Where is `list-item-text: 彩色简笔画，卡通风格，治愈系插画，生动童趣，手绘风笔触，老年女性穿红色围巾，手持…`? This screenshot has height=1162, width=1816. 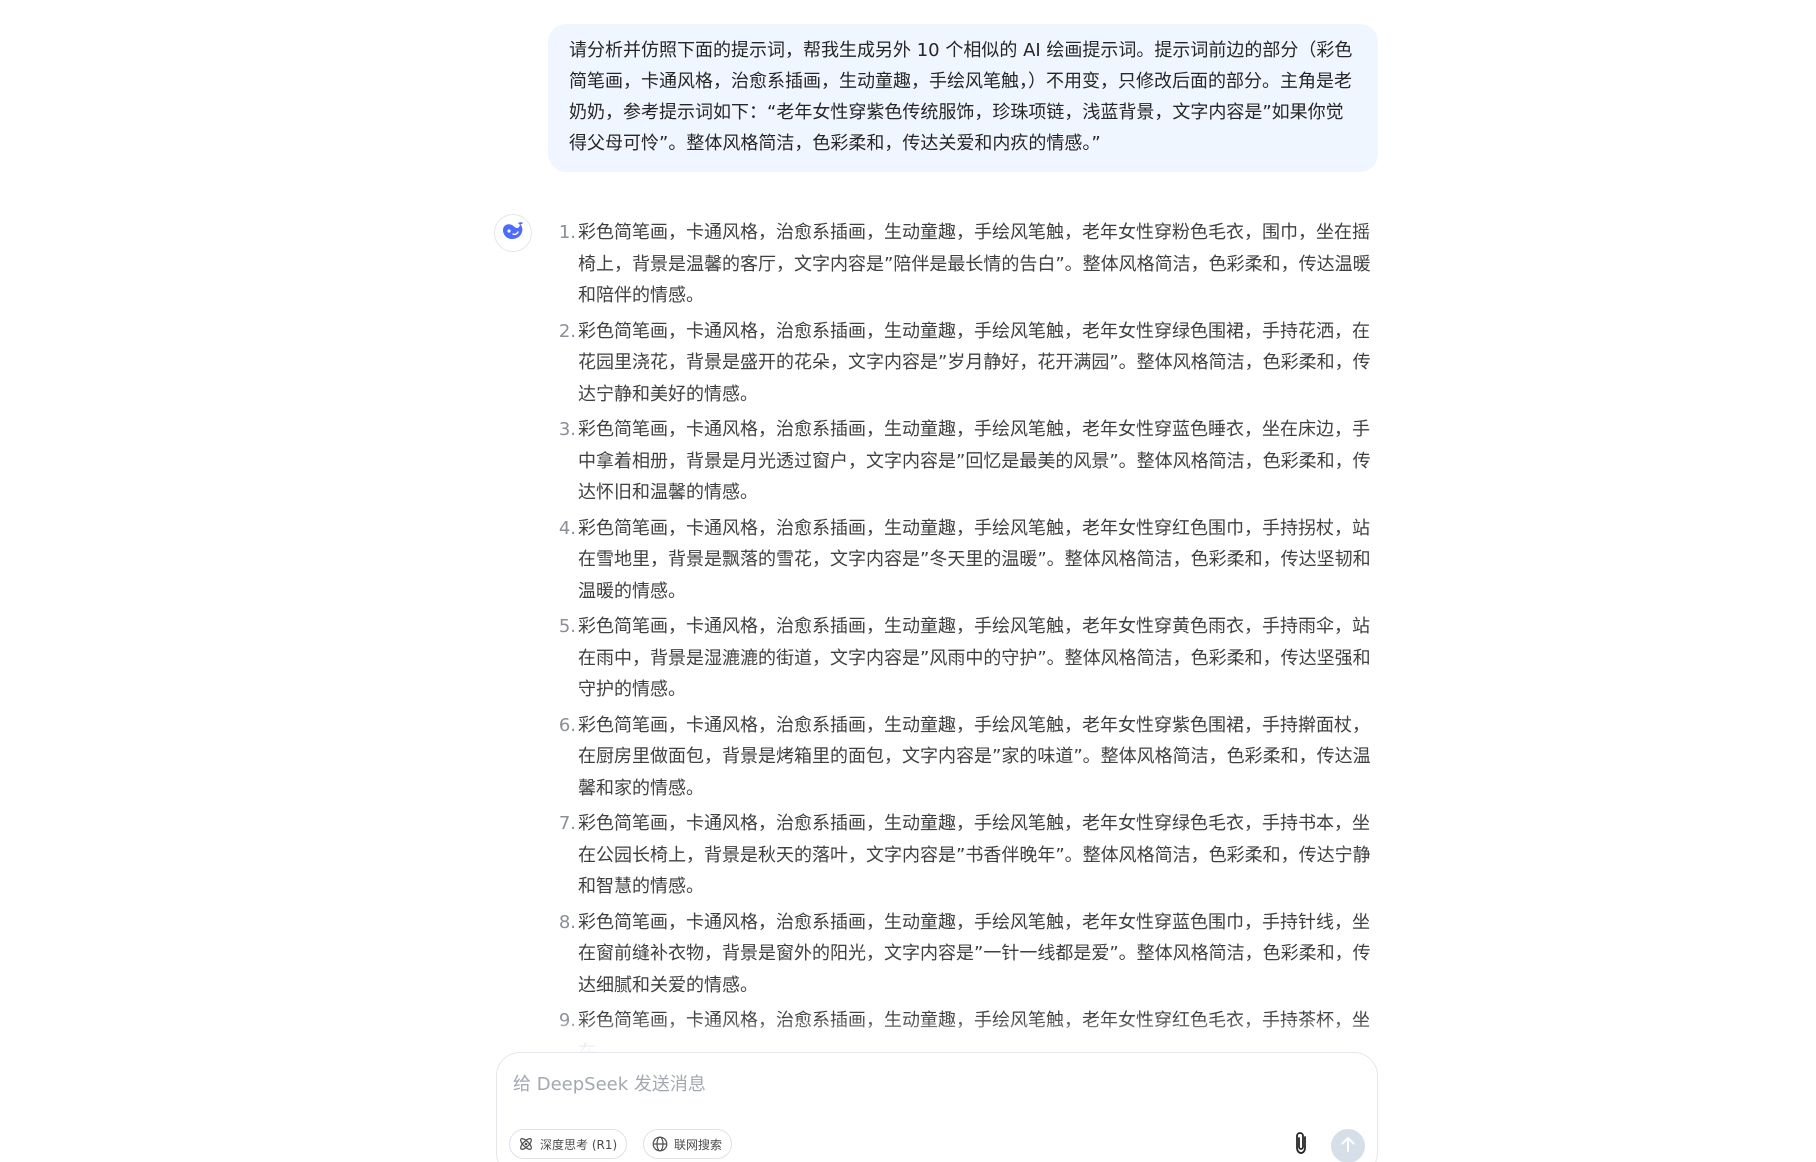
list-item-text: 彩色简笔画，卡通风格，治愈系插画，生动童趣，手绘风笔触，老年女性穿红色围巾，手持… is located at coordinates (974, 559).